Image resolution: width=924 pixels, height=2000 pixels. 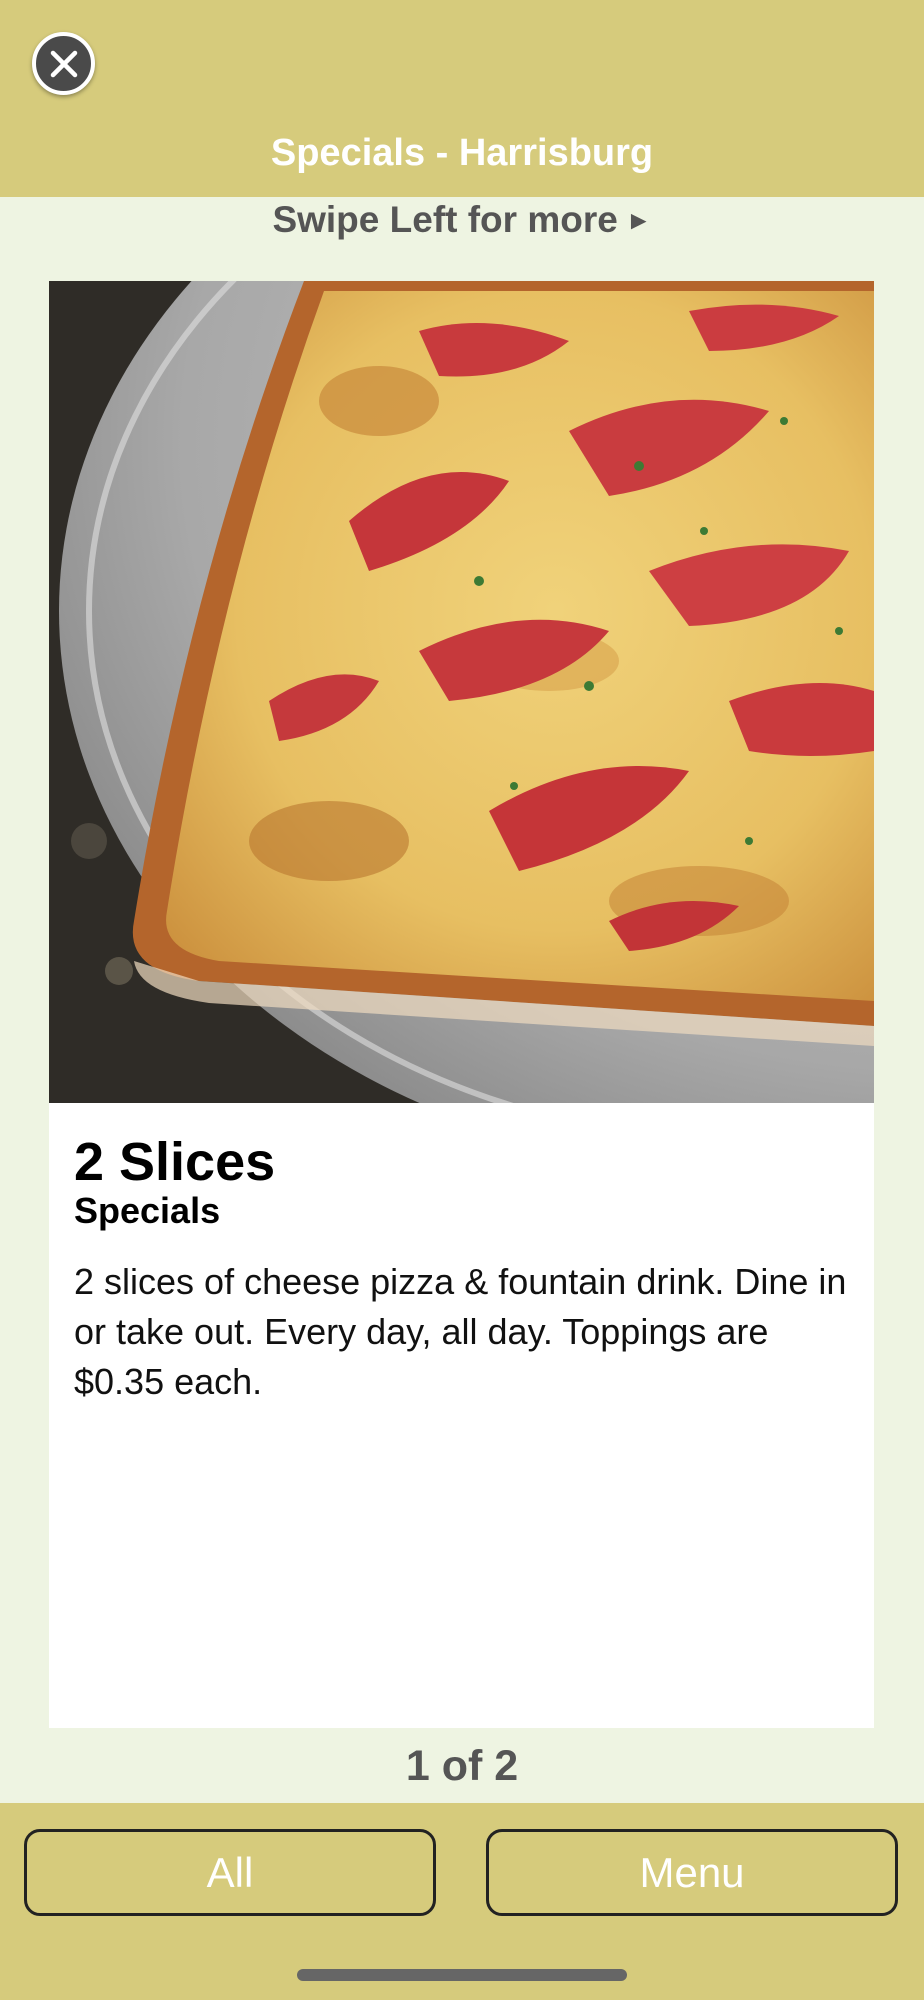 What do you see at coordinates (230, 1872) in the screenshot?
I see `all-button: All` at bounding box center [230, 1872].